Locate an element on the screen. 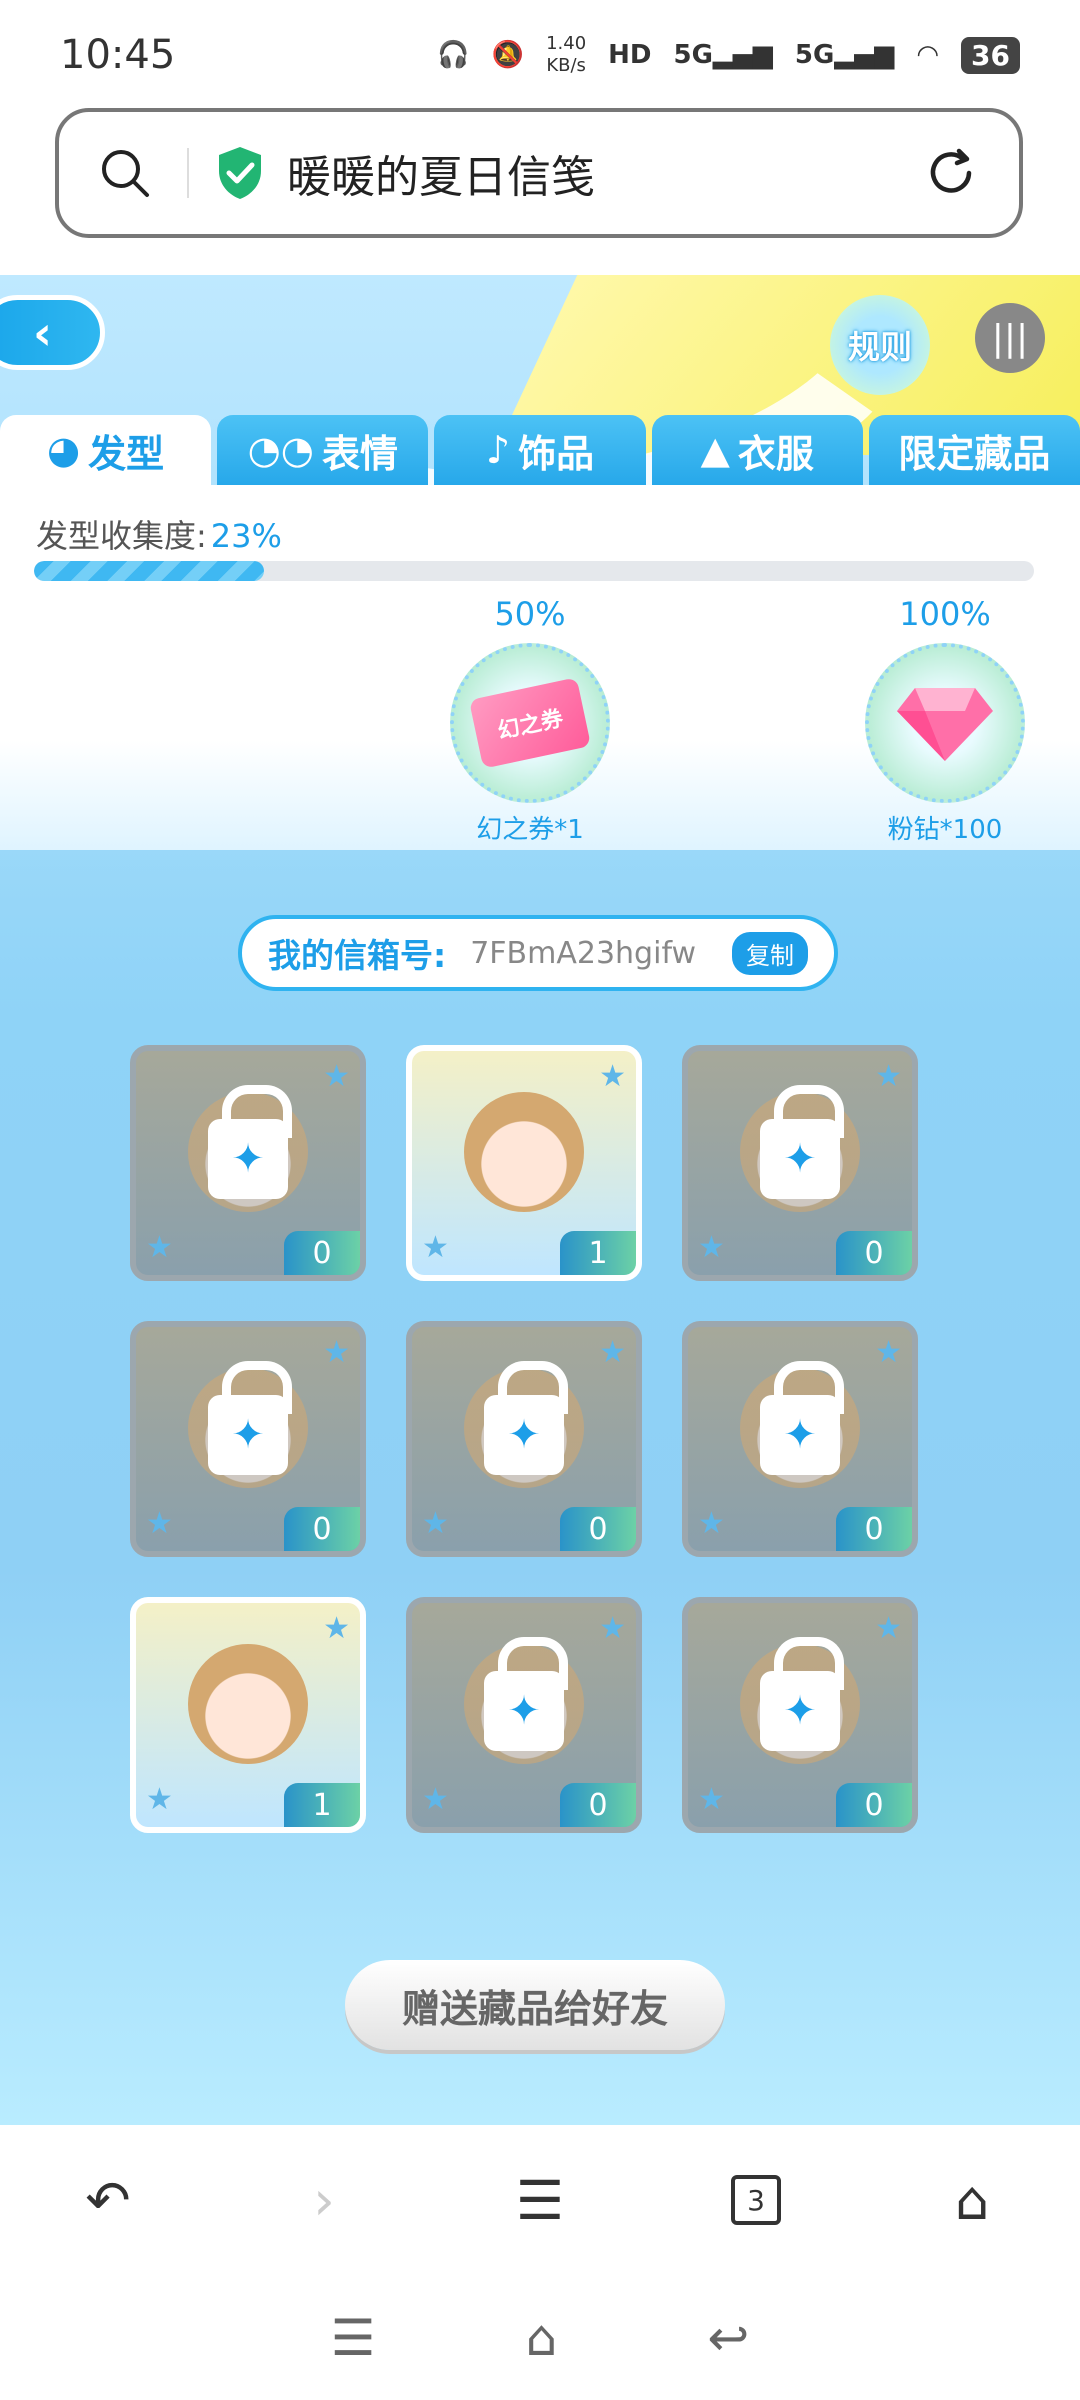  status-bar: 10:45 🎧 🔕 1.40 KB/s HD 5G▂▄▆ 5G▂▄▆ ◠ 36 is located at coordinates (540, 55).